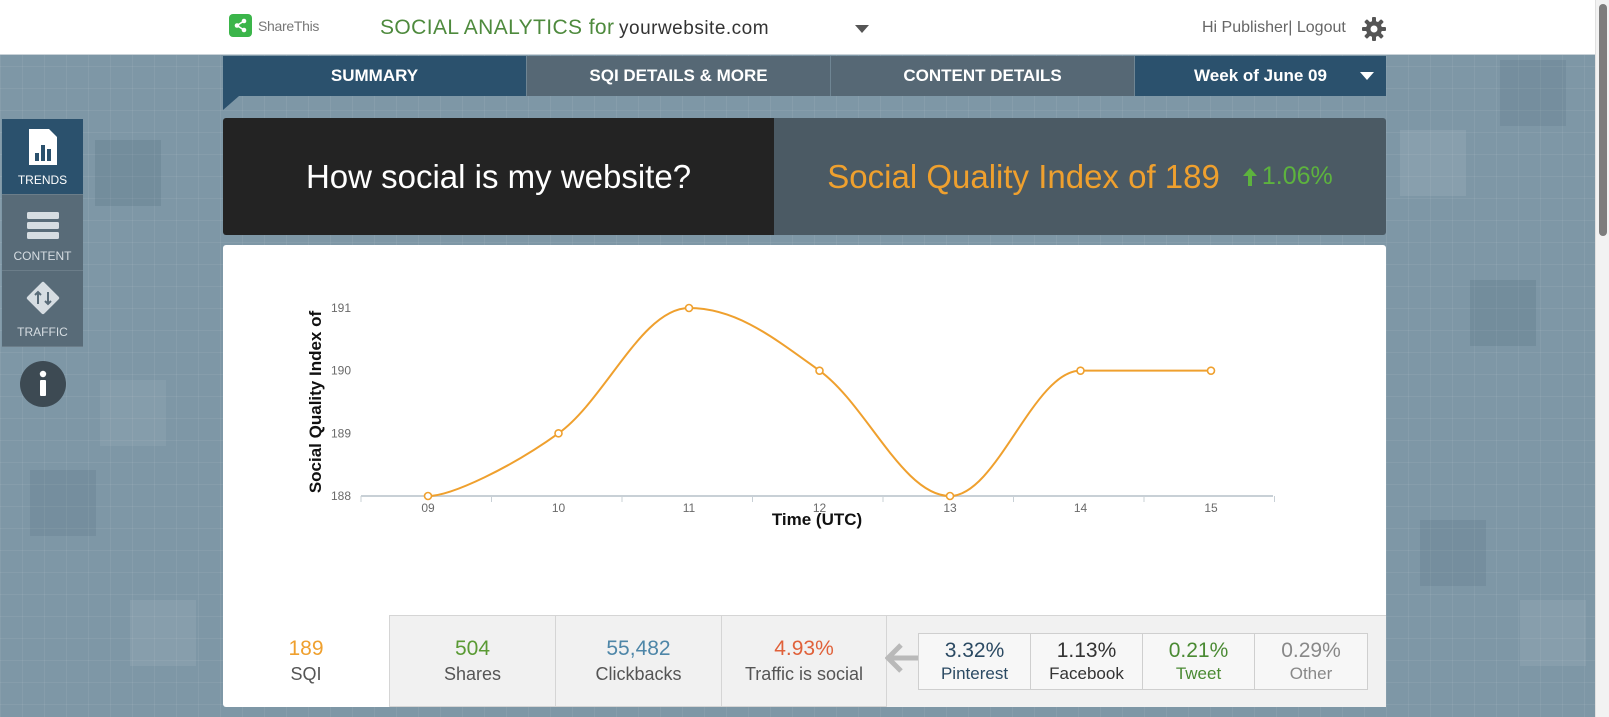 The width and height of the screenshot is (1609, 717). What do you see at coordinates (638, 674) in the screenshot?
I see `stat-clickbacks-label: Clickbacks` at bounding box center [638, 674].